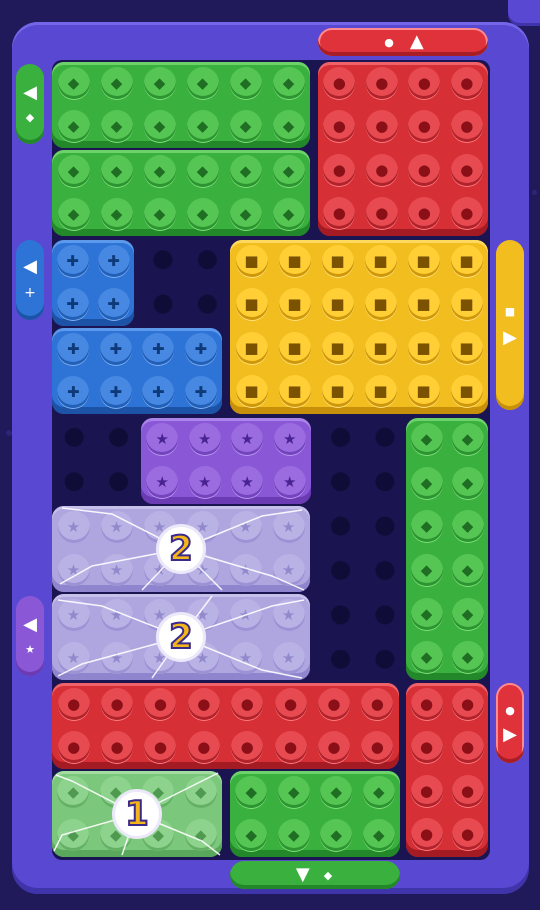  I want to click on plus-symbol-icon: +, so click(30, 293).